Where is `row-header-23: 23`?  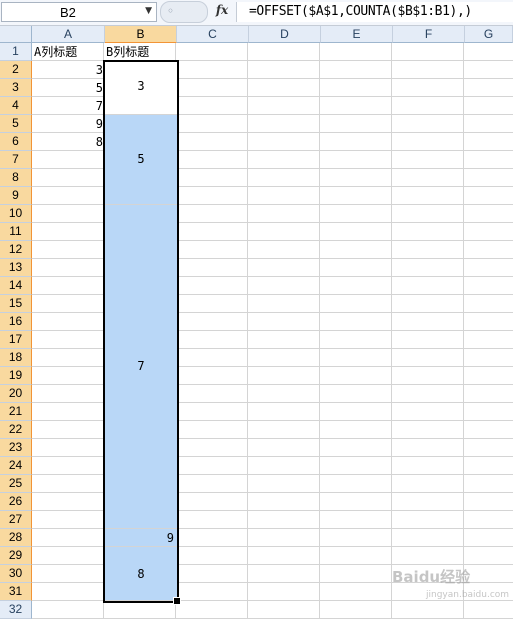
row-header-23: 23 is located at coordinates (16, 448).